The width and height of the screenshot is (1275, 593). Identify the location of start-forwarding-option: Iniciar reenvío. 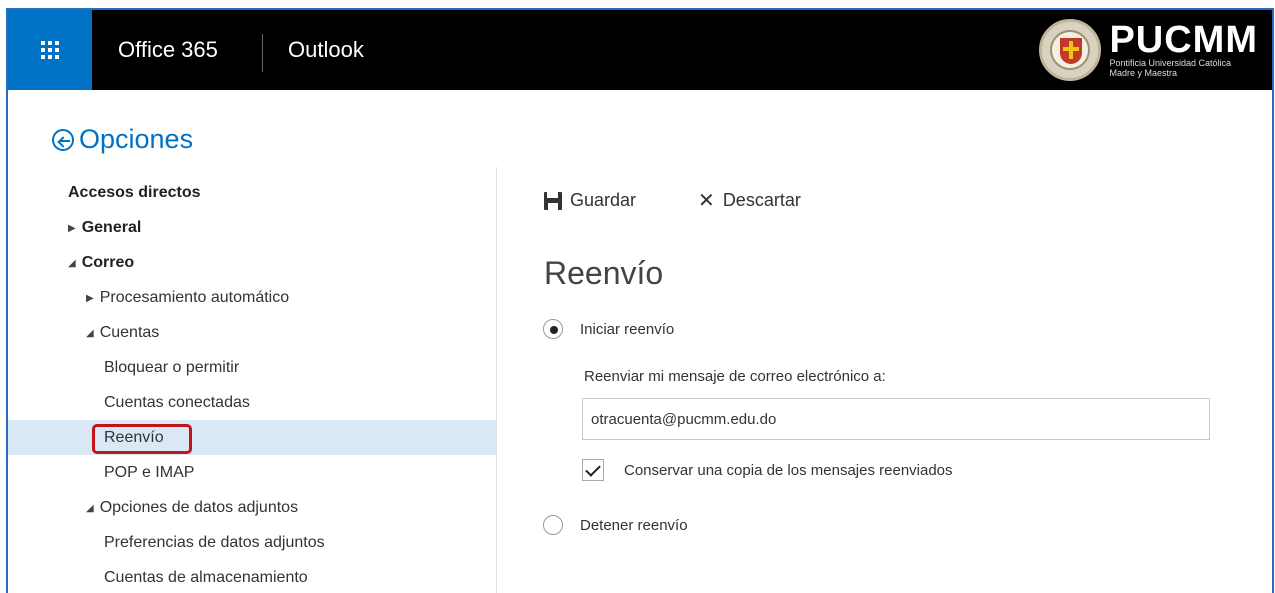
(608, 329).